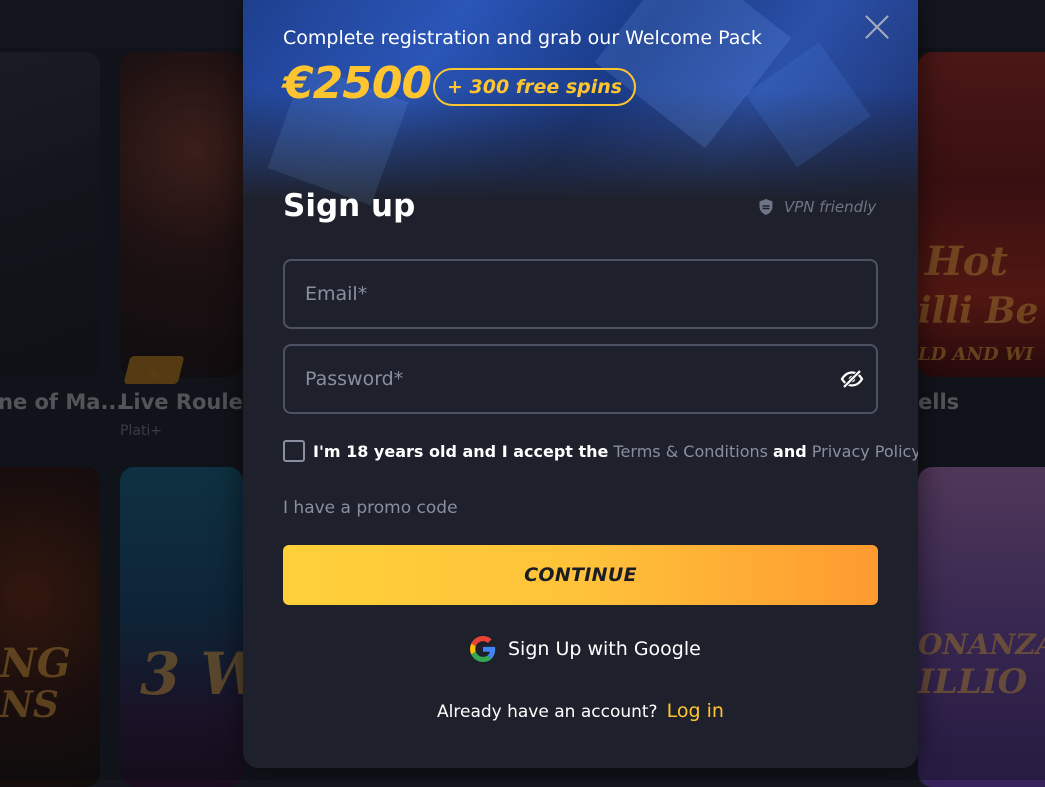 The width and height of the screenshot is (1045, 787). What do you see at coordinates (357, 83) in the screenshot?
I see `bonus-amount: €2500` at bounding box center [357, 83].